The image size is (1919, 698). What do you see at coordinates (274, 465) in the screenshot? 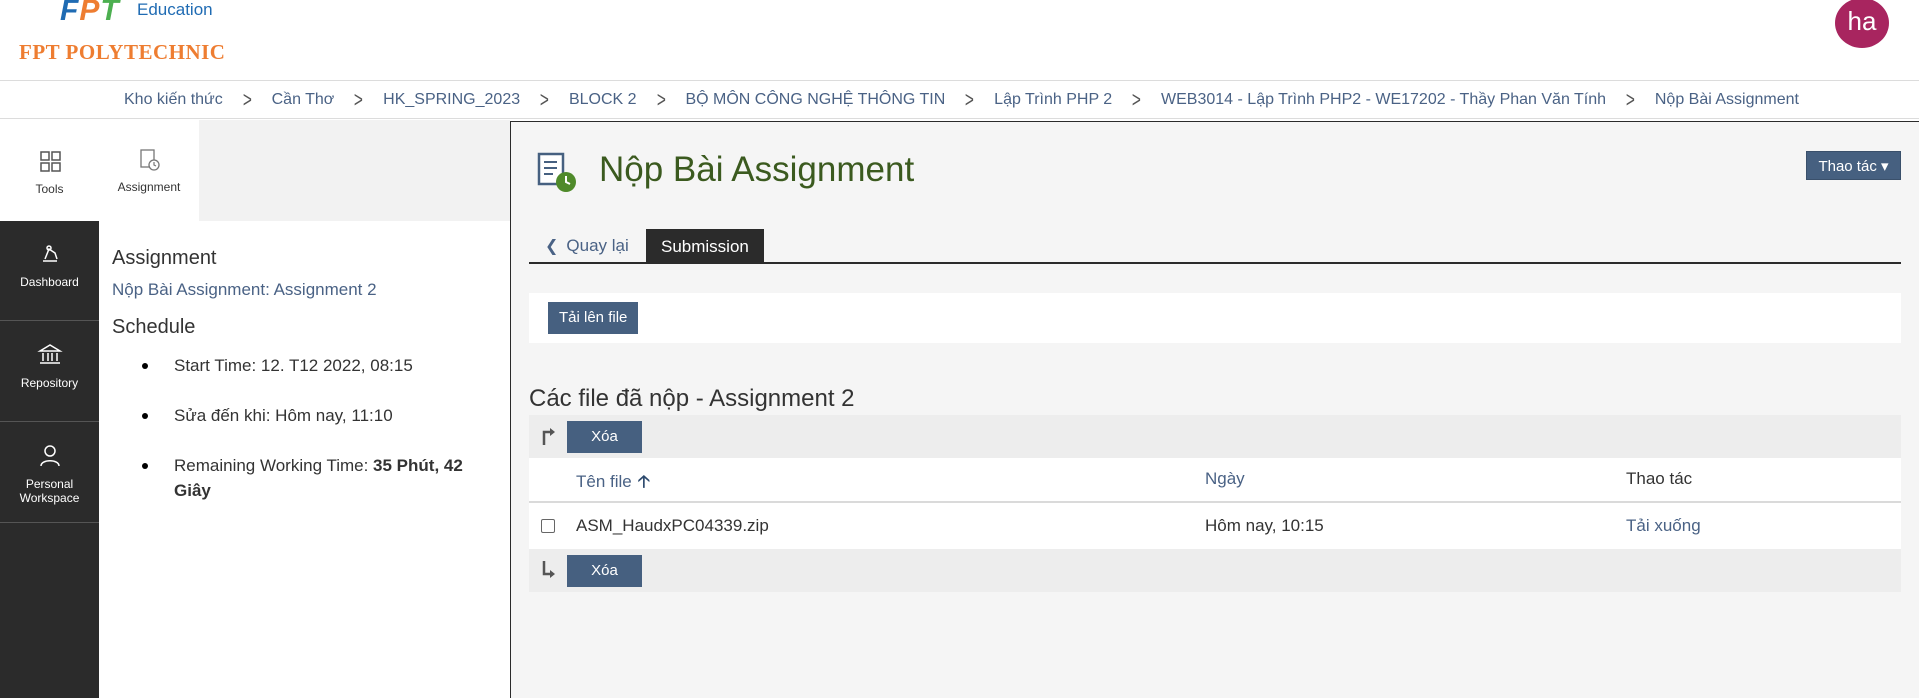
I see `remaining-label: Remaining Working Time:` at bounding box center [274, 465].